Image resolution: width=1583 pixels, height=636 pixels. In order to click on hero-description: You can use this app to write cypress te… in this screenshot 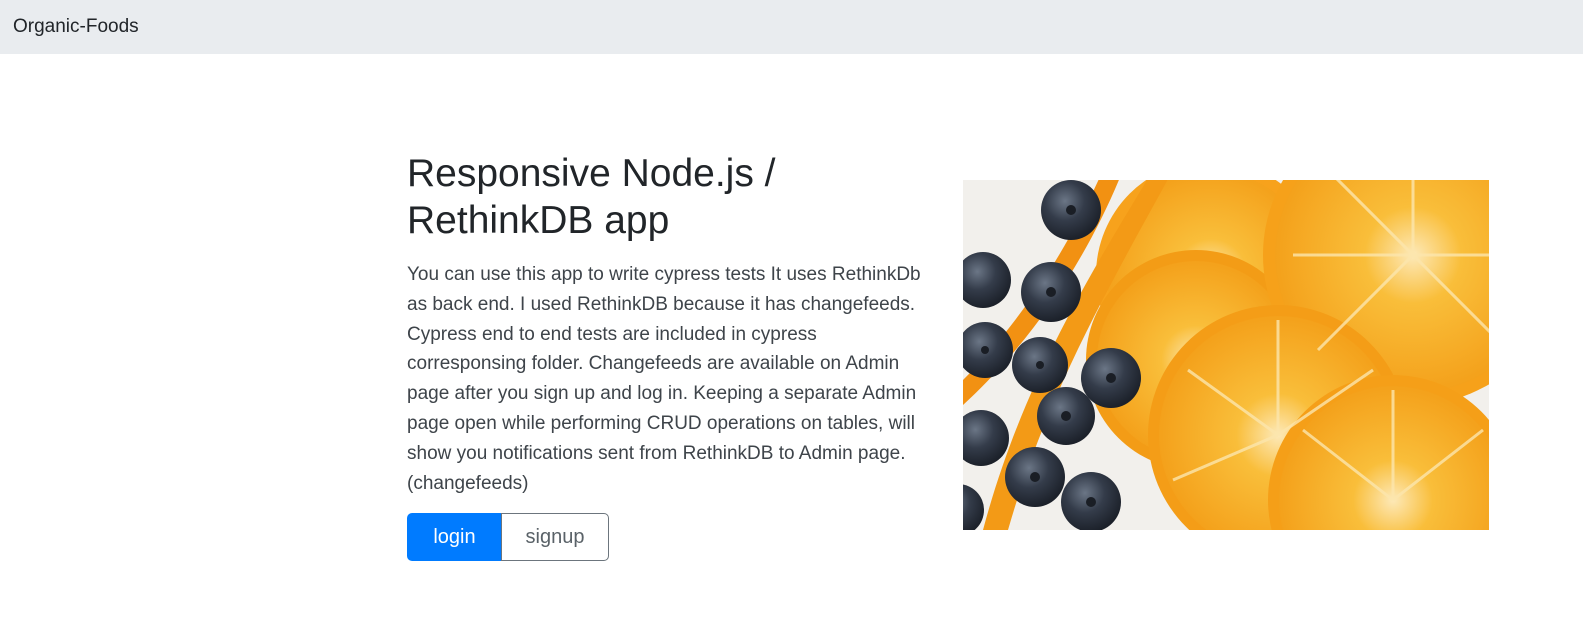, I will do `click(664, 379)`.